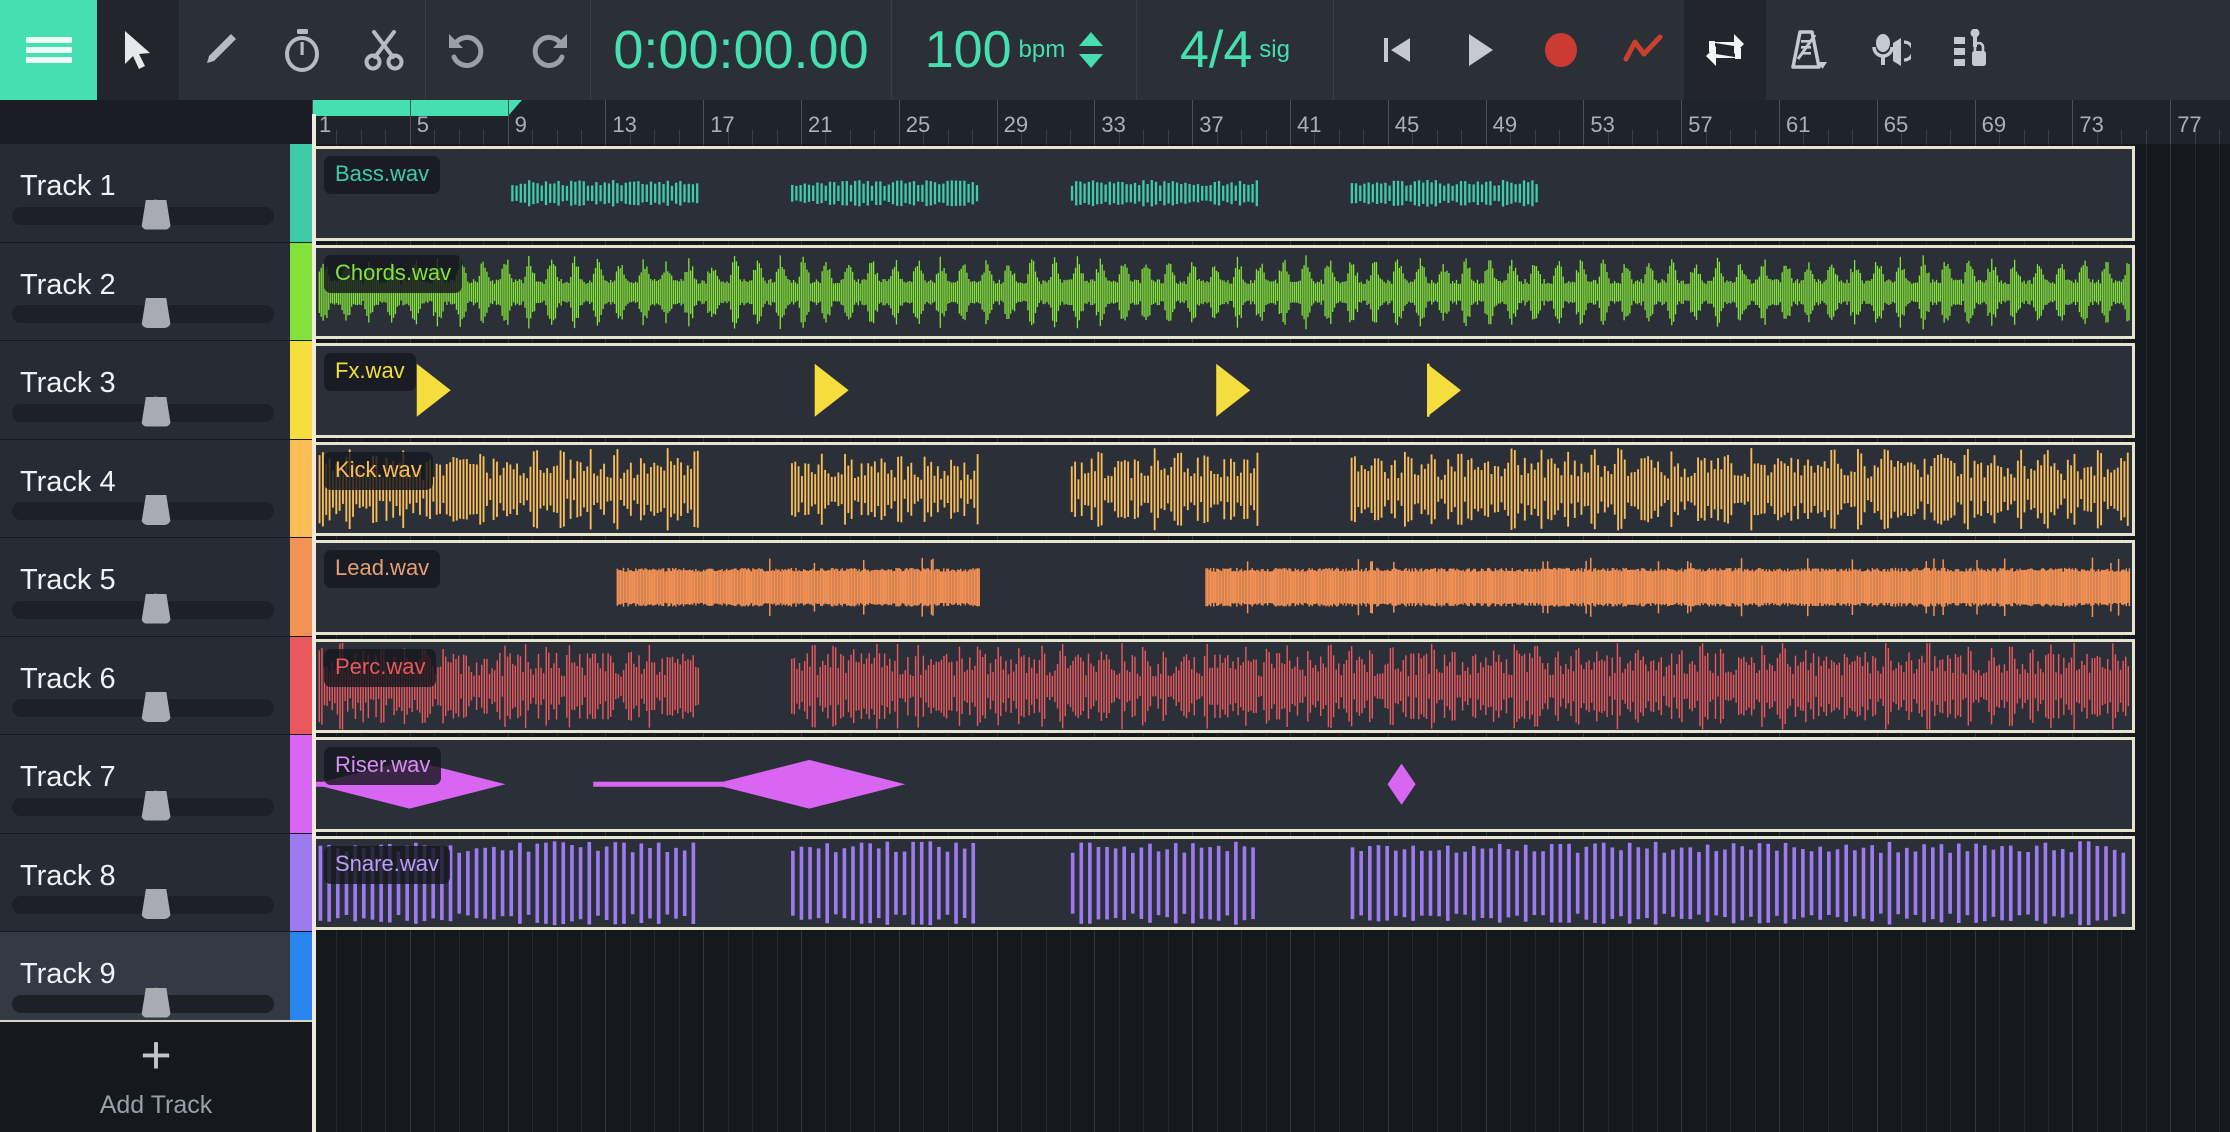 The width and height of the screenshot is (2230, 1132). I want to click on track-name-label: Track 9, so click(68, 974).